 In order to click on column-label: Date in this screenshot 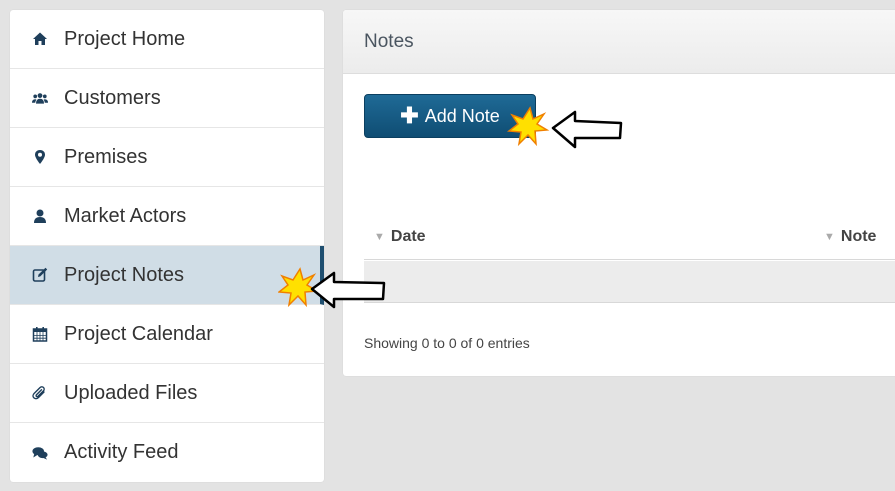, I will do `click(408, 236)`.